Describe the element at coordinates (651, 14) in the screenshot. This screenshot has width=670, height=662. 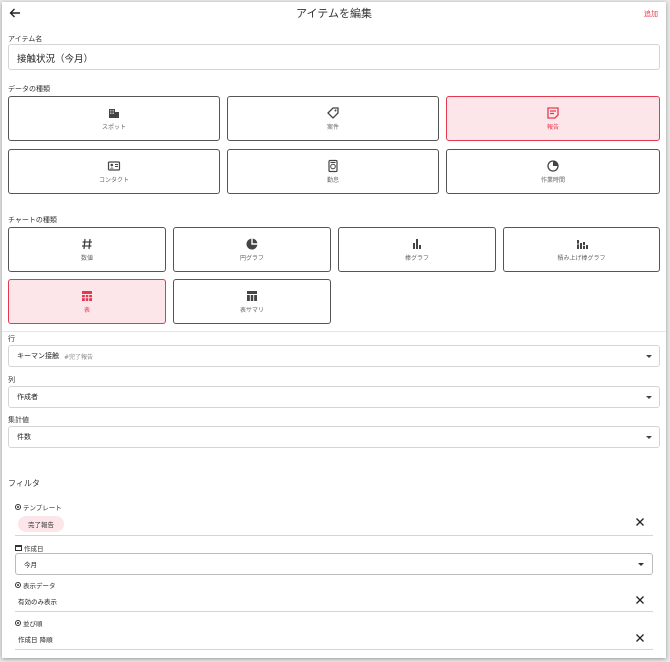
I see `add-button: 追加` at that location.